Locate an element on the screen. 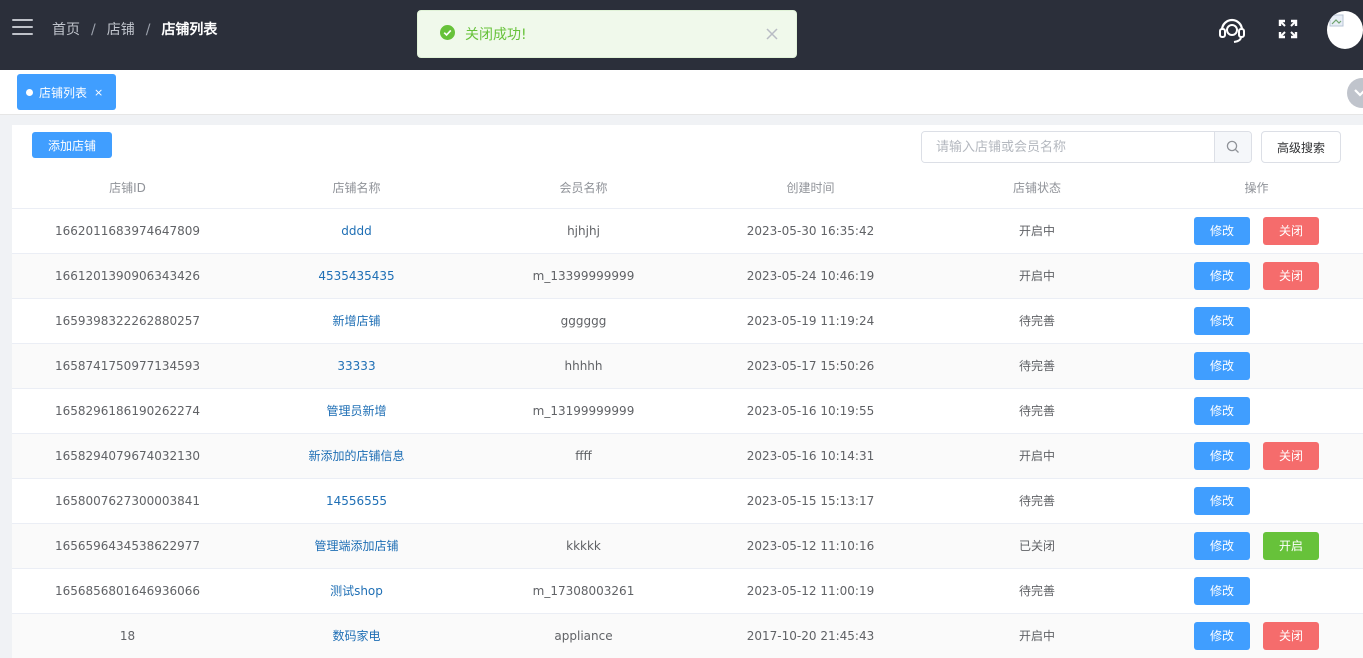 The height and width of the screenshot is (658, 1363). member-name-cell is located at coordinates (583, 501).